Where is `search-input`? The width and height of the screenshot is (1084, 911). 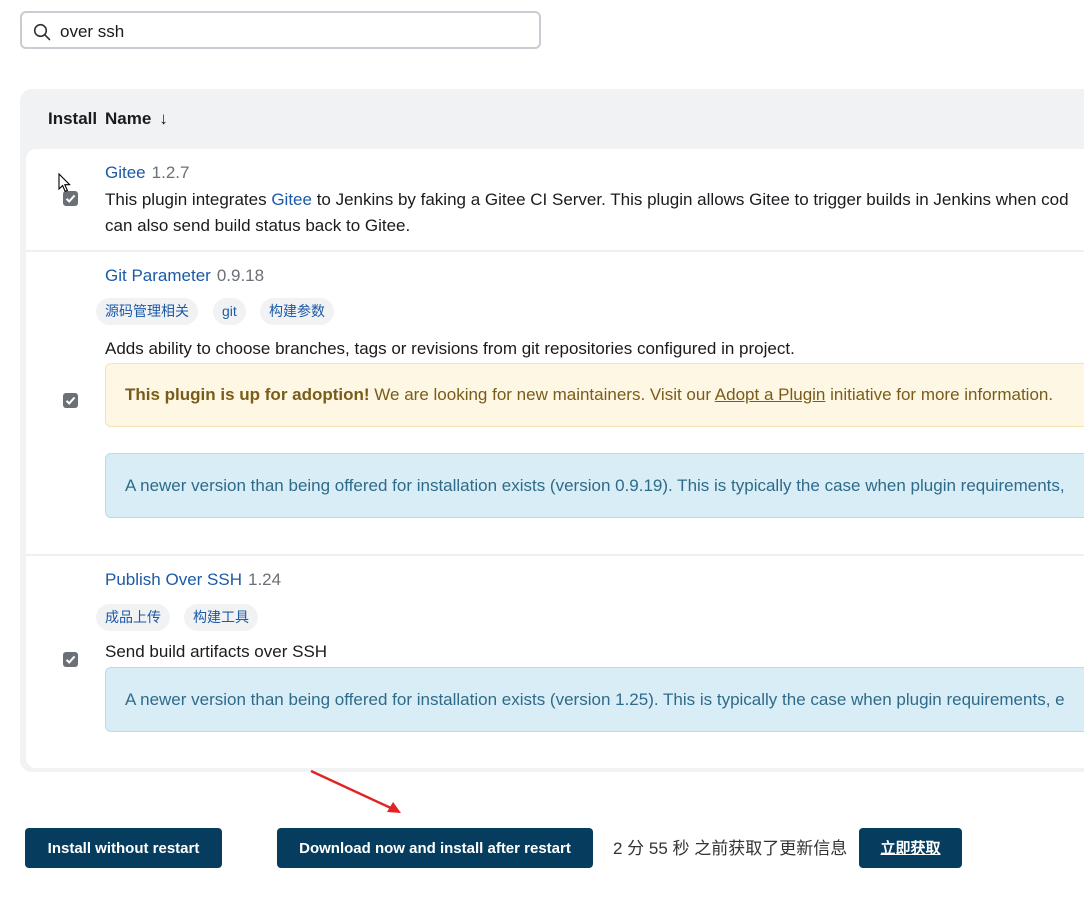 search-input is located at coordinates (295, 32).